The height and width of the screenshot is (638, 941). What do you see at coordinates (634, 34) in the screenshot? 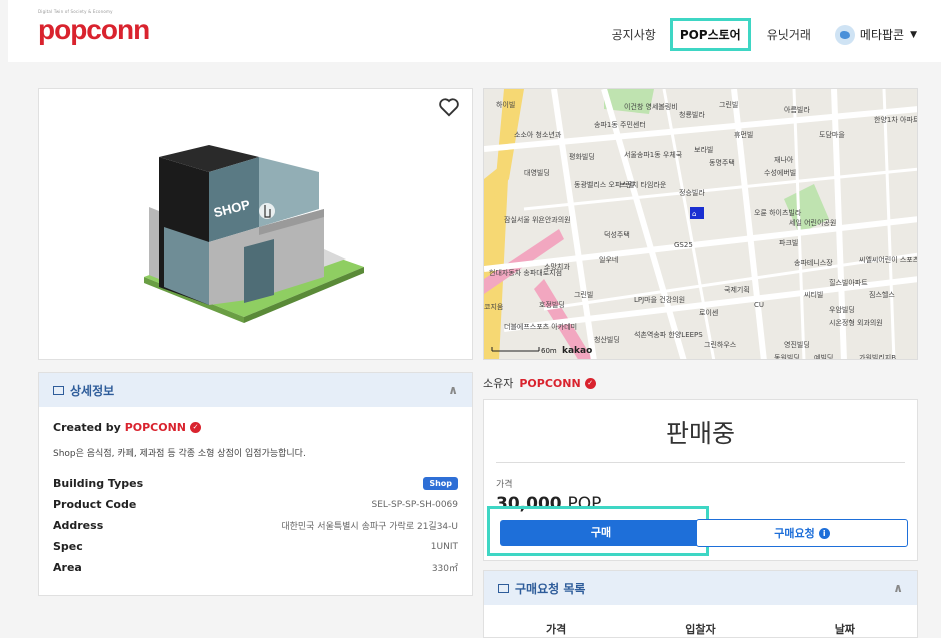
I see `nav-notice: 공지사항` at bounding box center [634, 34].